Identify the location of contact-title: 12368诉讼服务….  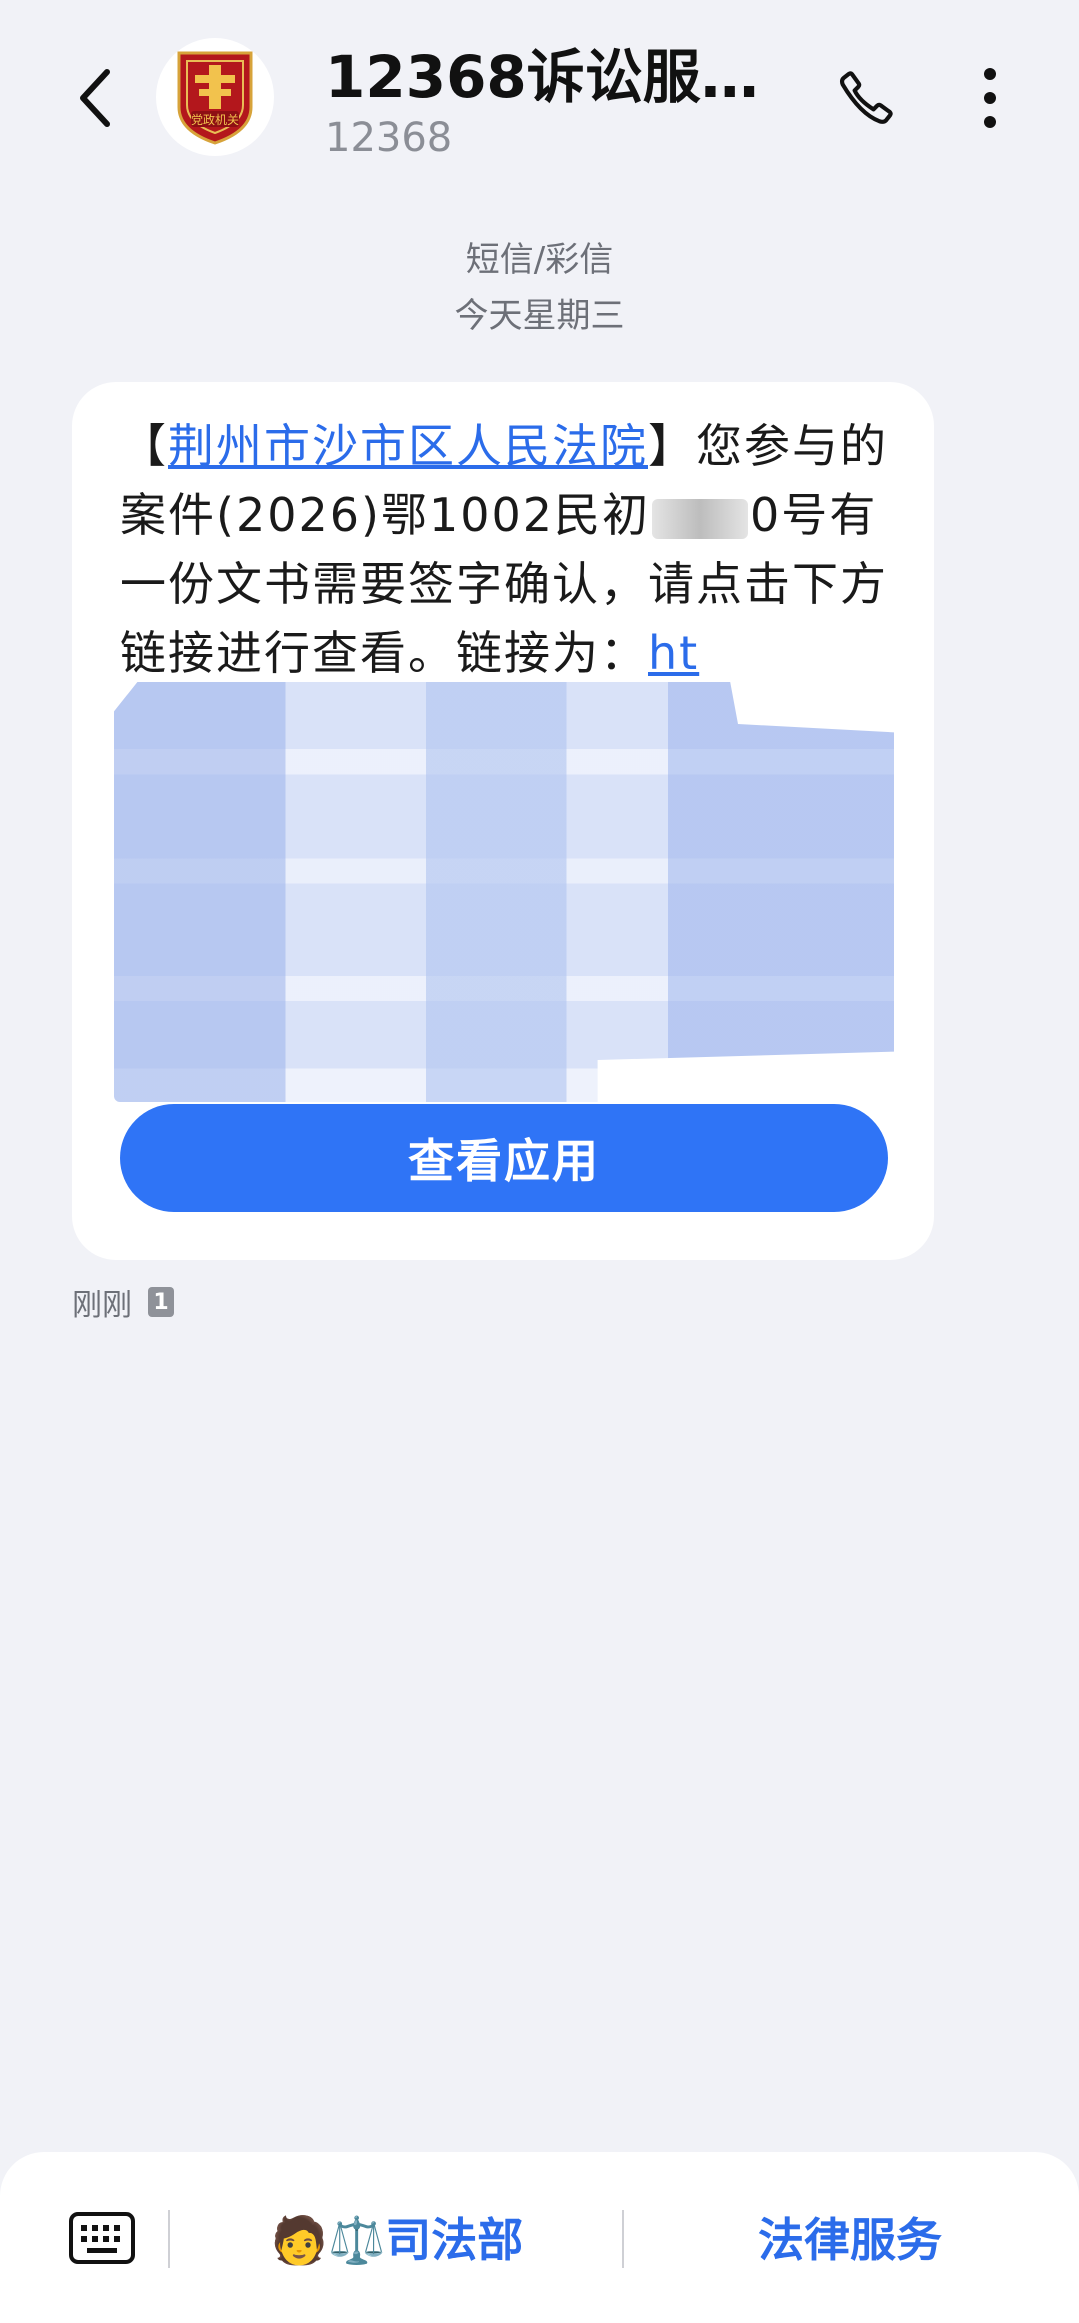
(560, 77).